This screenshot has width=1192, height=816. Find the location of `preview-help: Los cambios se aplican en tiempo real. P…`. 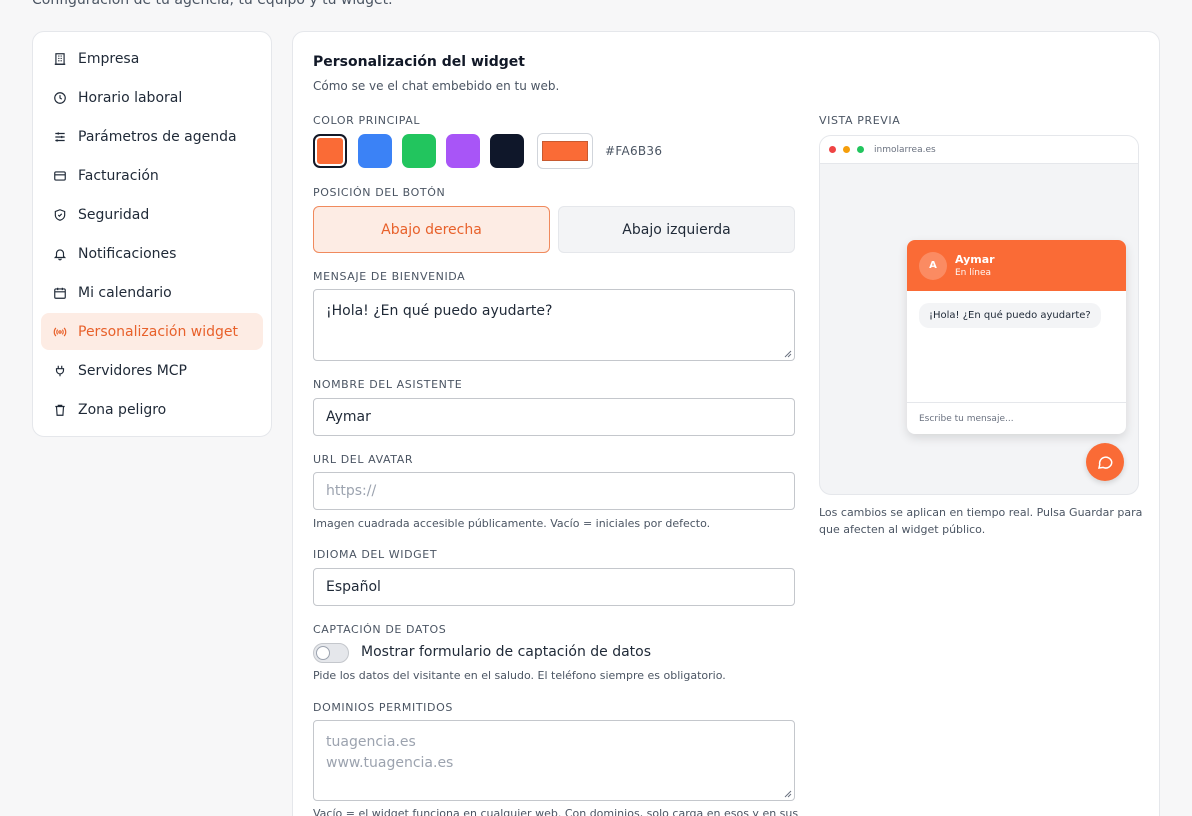

preview-help: Los cambios se aplican en tiempo real. P… is located at coordinates (981, 521).